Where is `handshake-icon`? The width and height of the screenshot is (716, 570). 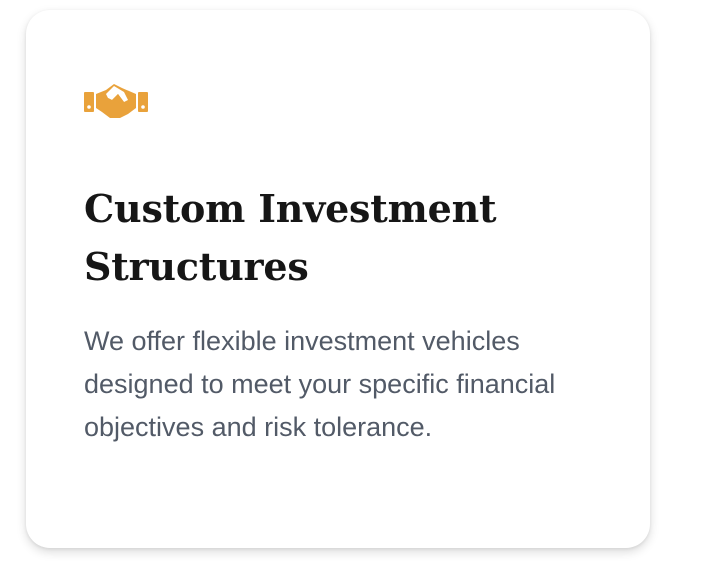
handshake-icon is located at coordinates (116, 99).